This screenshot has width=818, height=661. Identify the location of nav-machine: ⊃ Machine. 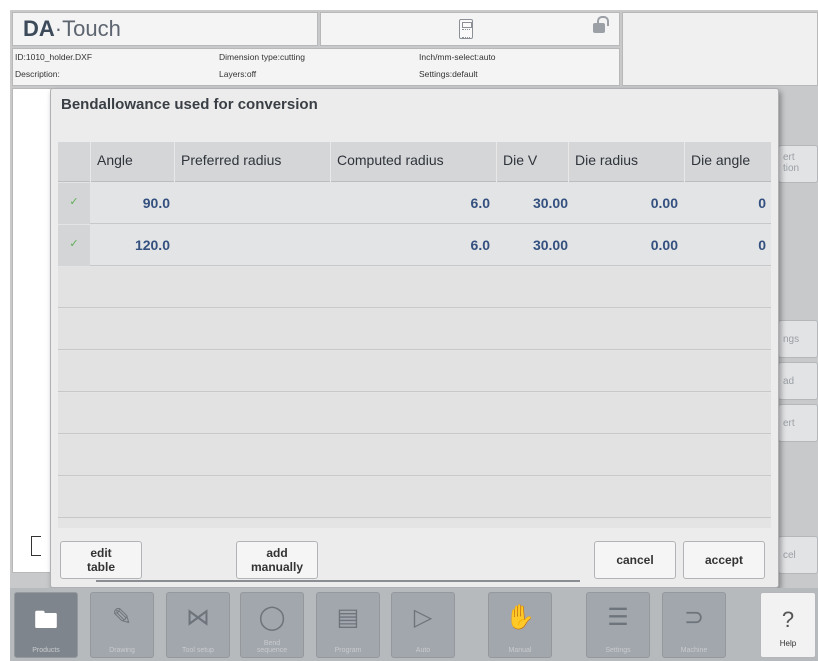
(694, 625).